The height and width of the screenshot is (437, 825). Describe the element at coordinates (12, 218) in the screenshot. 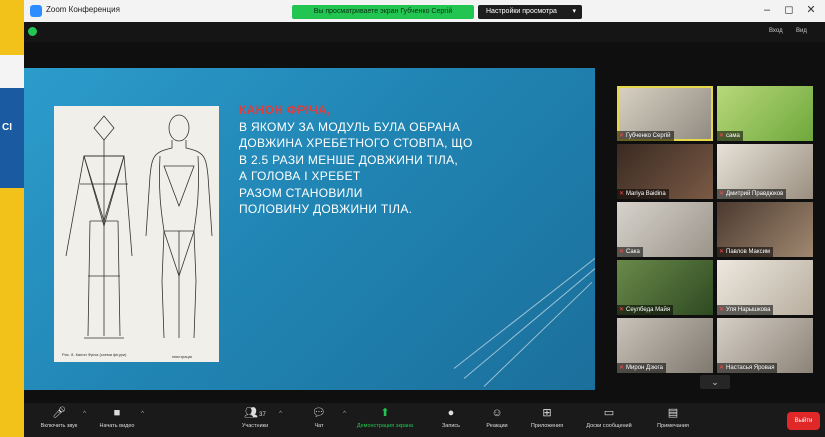

I see `desktop-background: СІ` at that location.